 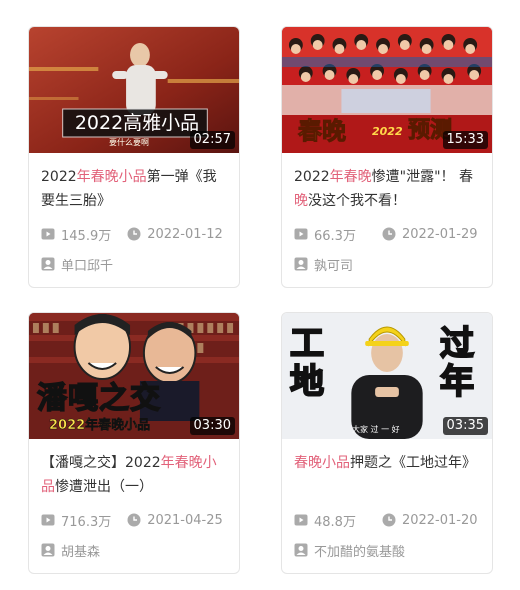 What do you see at coordinates (134, 475) in the screenshot?
I see `video-title: 【潘嘎之交】2022年春晚小品惨遭泄出（一）` at bounding box center [134, 475].